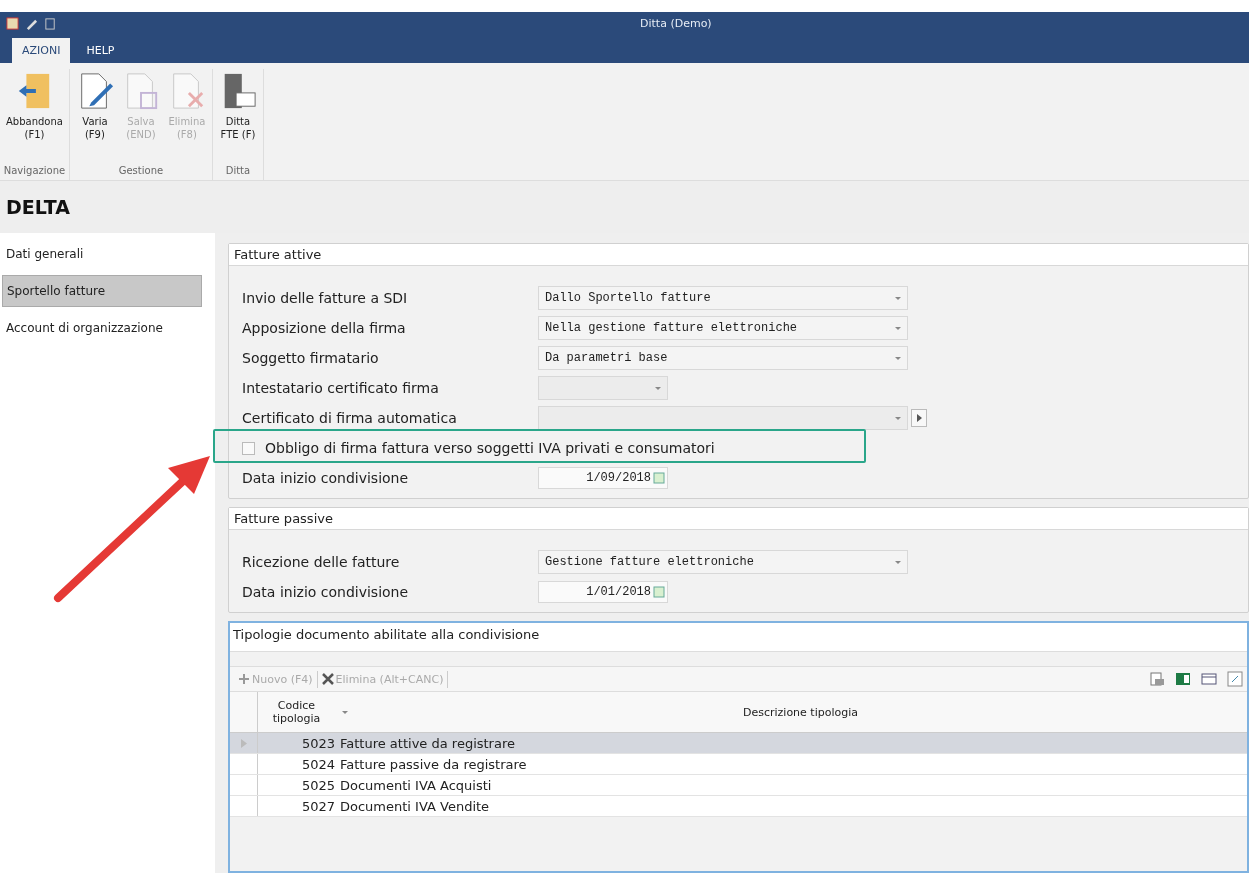 Image resolution: width=1249 pixels, height=875 pixels. Describe the element at coordinates (321, 562) in the screenshot. I see `field-label: Ricezione delle fatture` at that location.